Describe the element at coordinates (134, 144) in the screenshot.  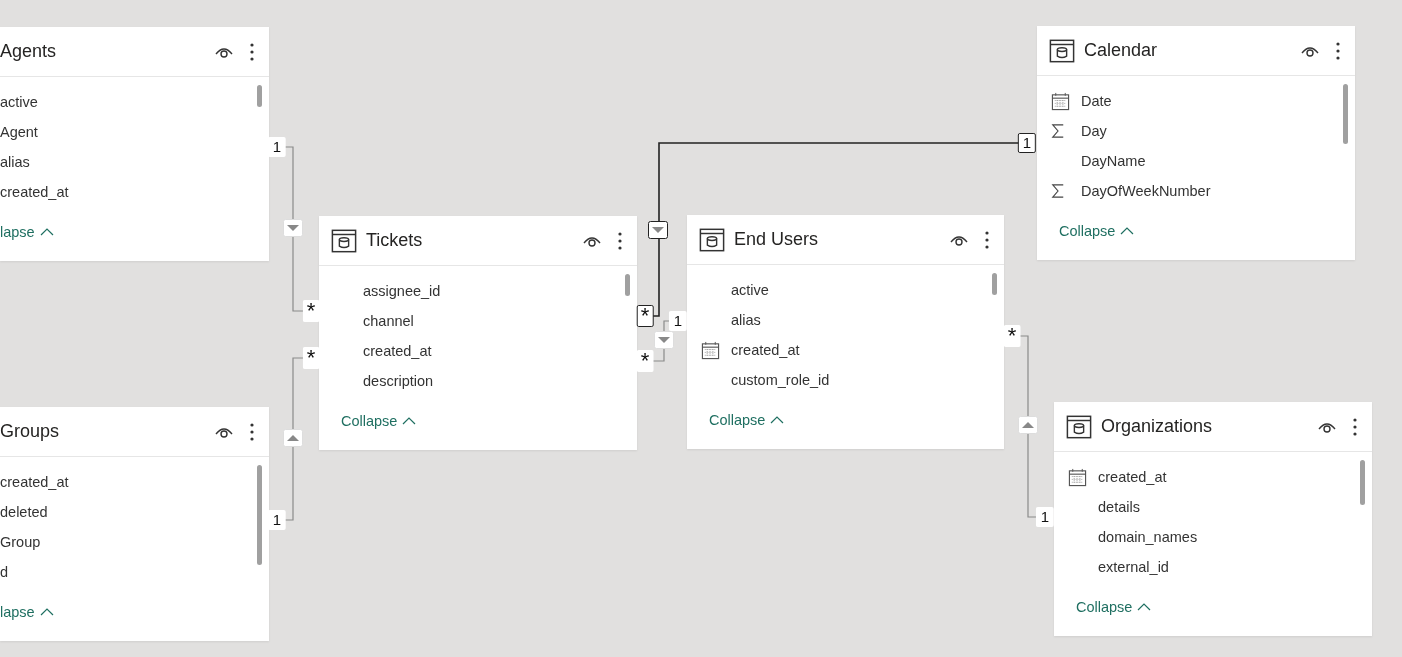
I see `table-card: Agents active Agent alias created_at lapse` at that location.